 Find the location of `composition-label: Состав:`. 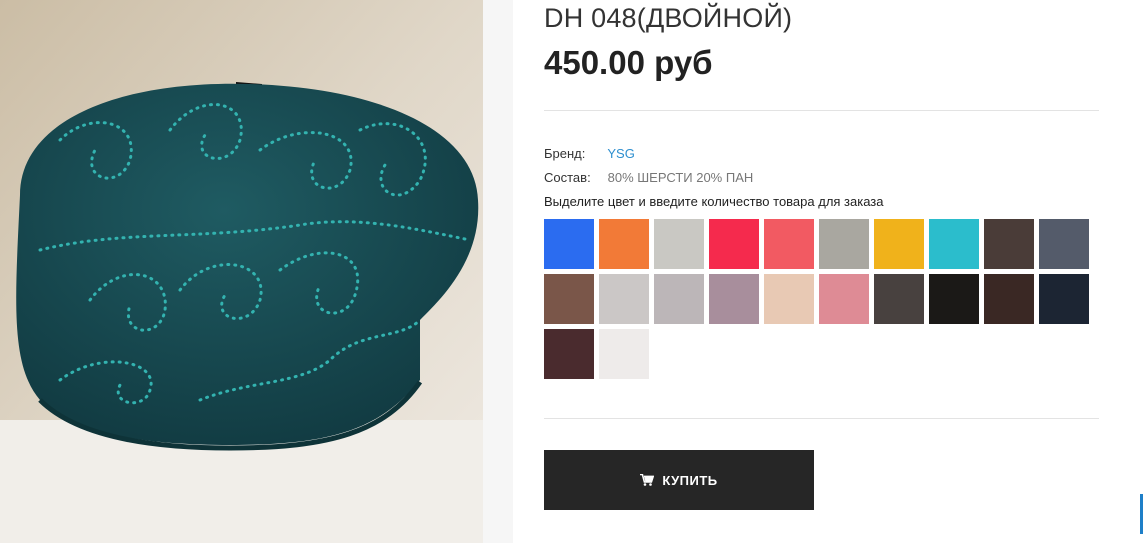

composition-label: Состав: is located at coordinates (567, 177).